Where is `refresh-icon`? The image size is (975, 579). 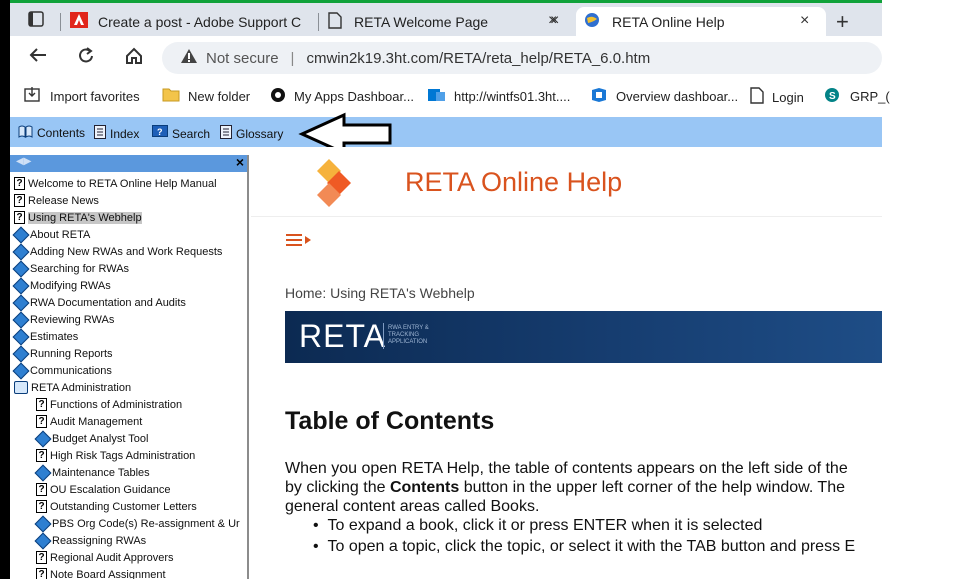 refresh-icon is located at coordinates (86, 59).